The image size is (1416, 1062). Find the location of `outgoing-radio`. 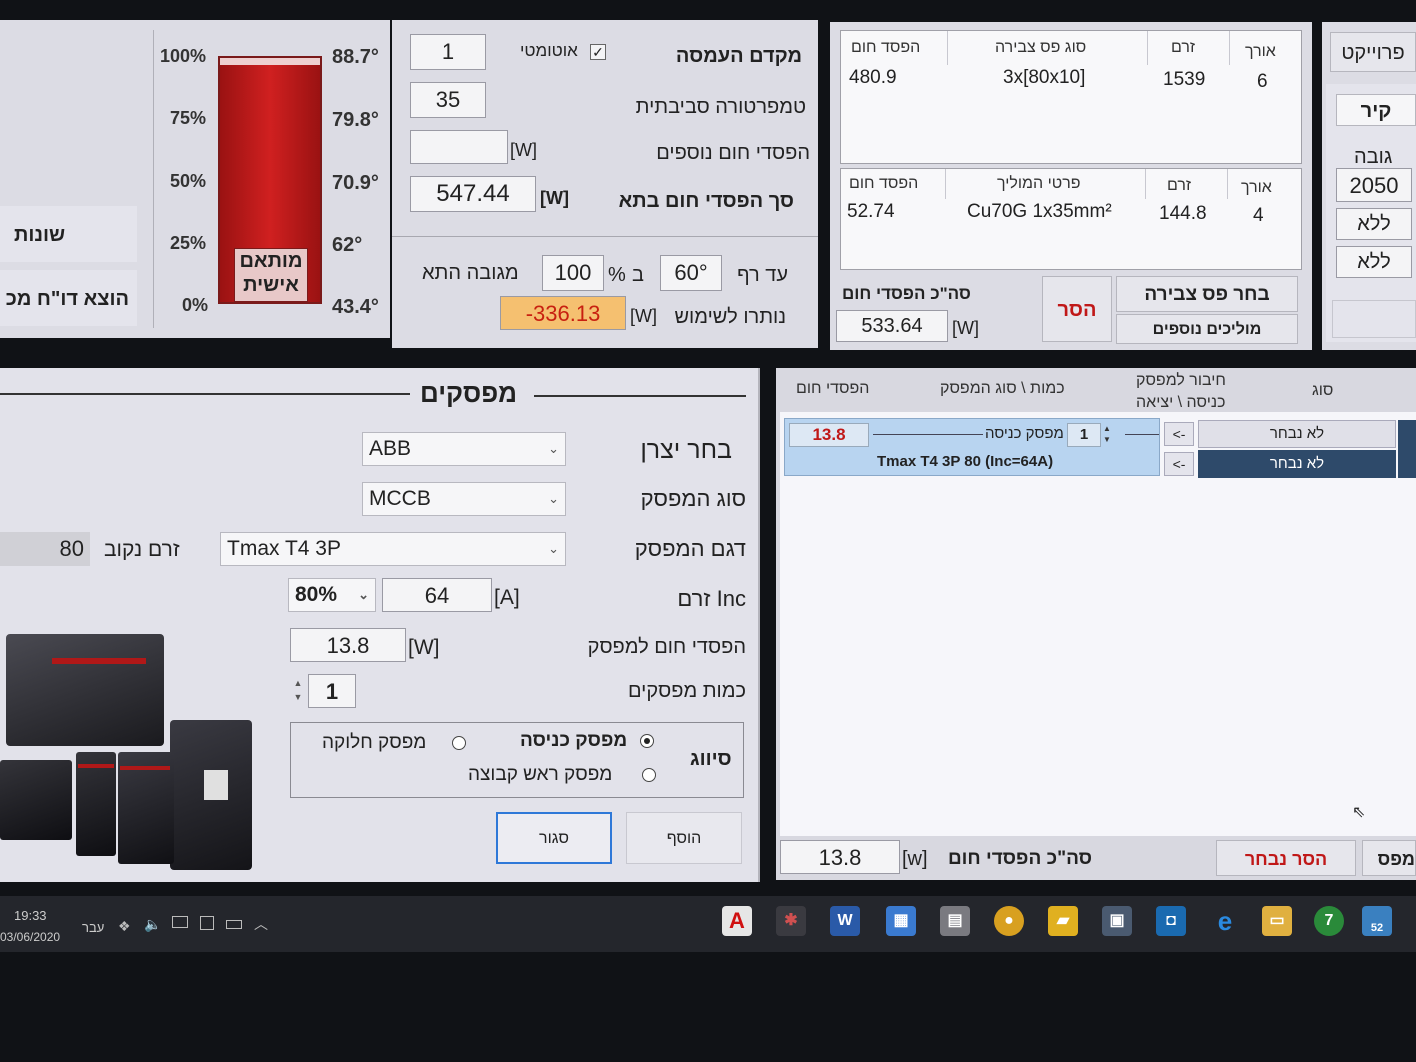

outgoing-radio is located at coordinates (459, 743).